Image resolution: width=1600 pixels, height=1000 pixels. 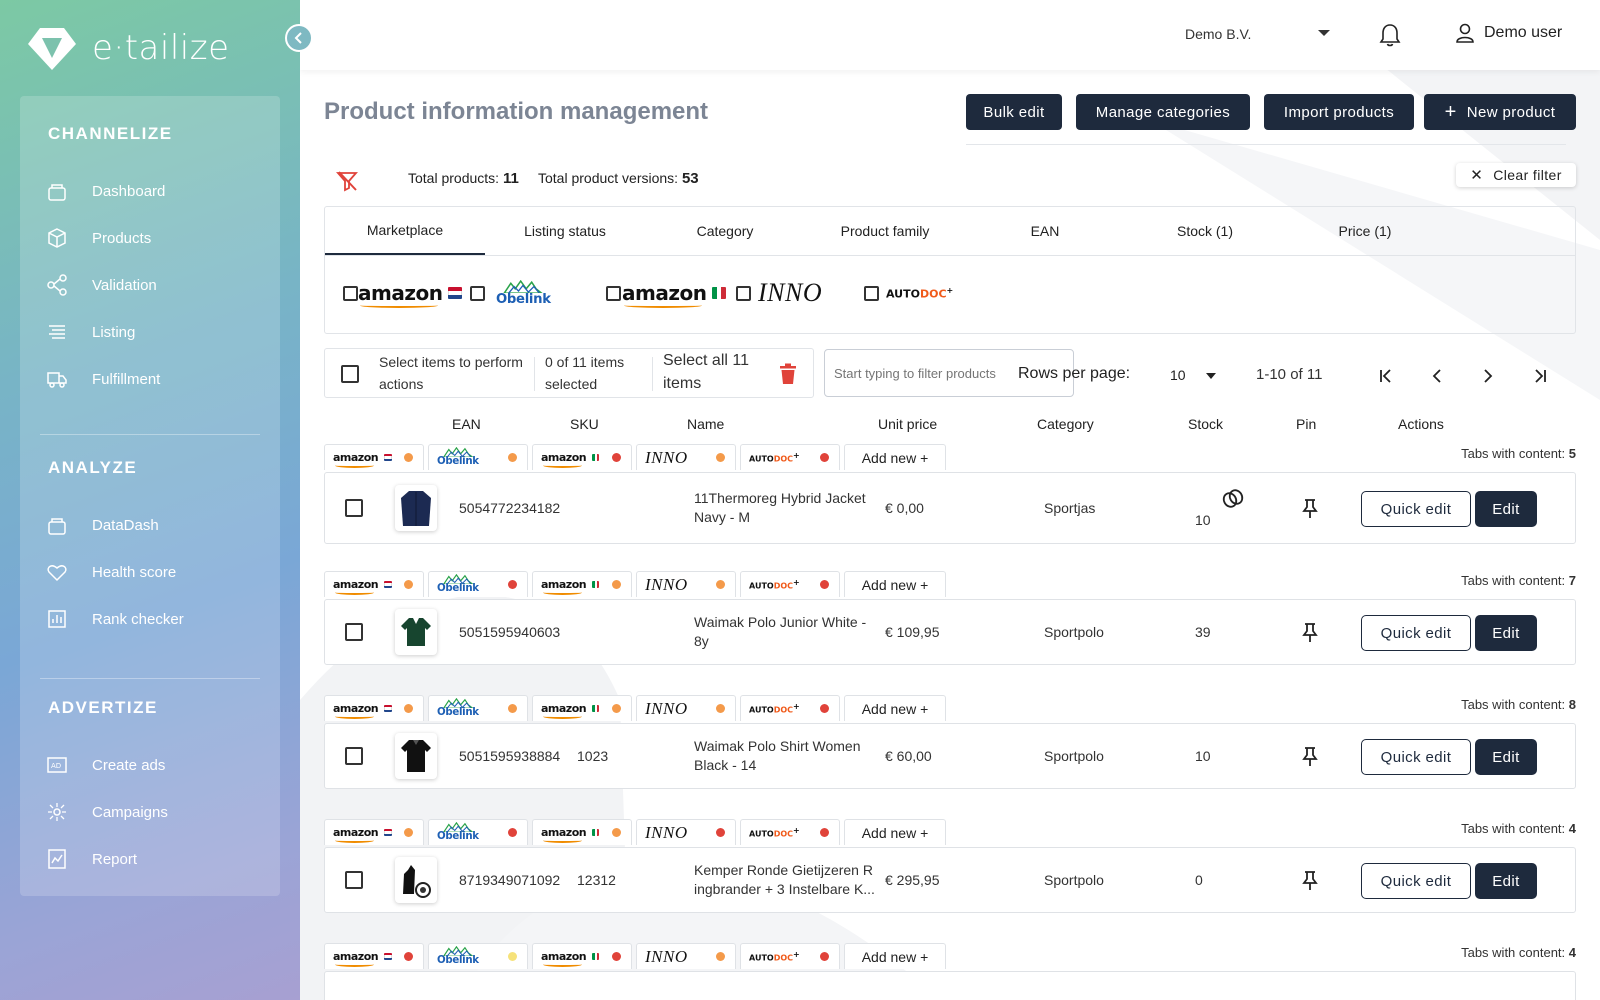 What do you see at coordinates (1365, 231) in the screenshot?
I see `tab-price-1: Price (1)` at bounding box center [1365, 231].